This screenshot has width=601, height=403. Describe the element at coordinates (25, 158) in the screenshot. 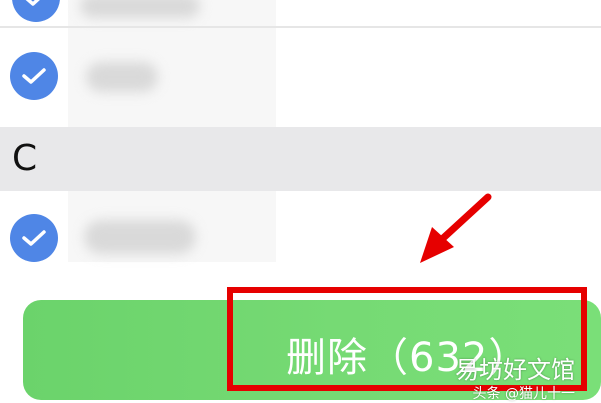

I see `section-letter: C` at that location.